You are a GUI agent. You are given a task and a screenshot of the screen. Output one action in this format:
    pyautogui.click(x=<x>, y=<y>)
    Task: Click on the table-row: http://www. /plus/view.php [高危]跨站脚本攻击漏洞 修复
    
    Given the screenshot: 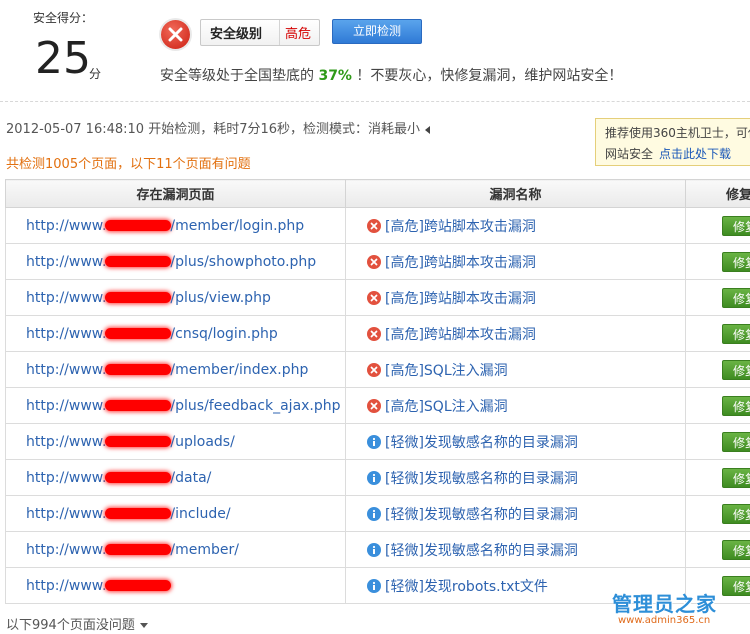 What is the action you would take?
    pyautogui.click(x=377, y=297)
    